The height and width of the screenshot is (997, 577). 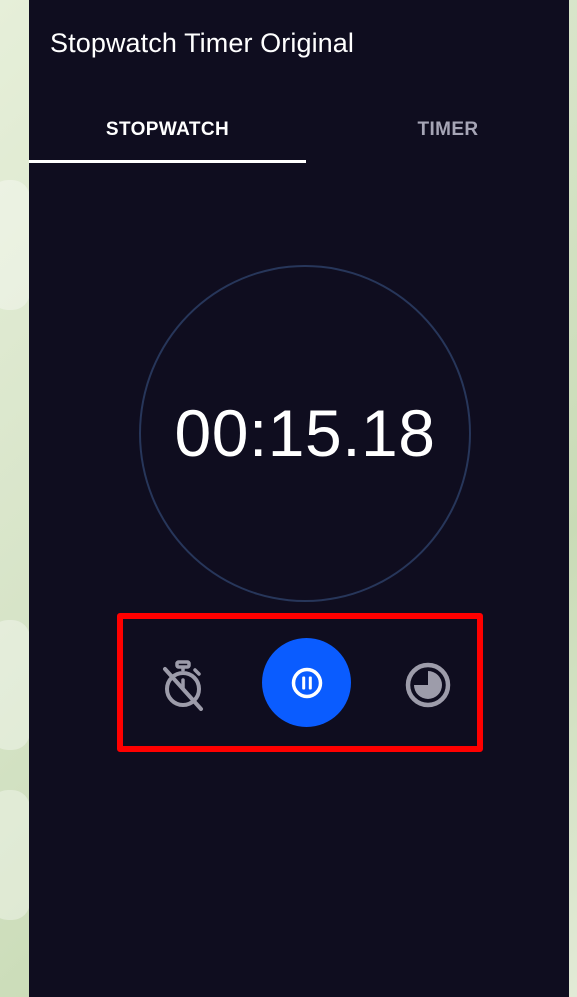 I want to click on timer-off-icon, so click(x=183, y=685).